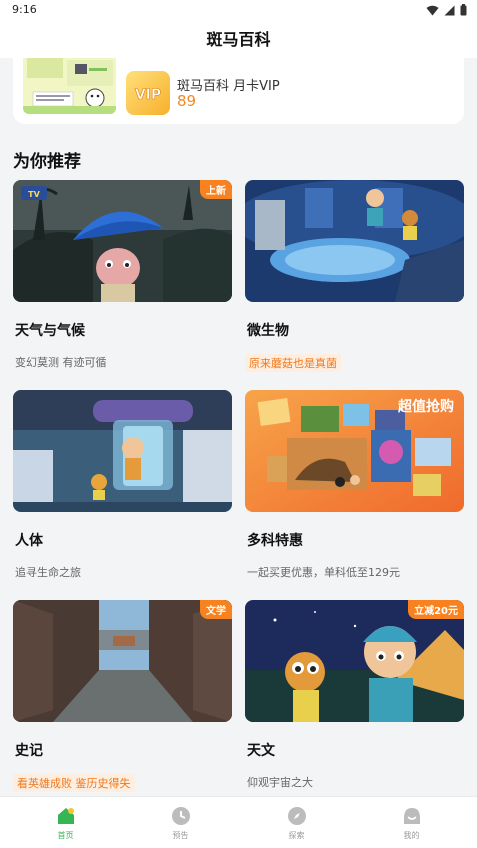  I want to click on nav-label: 探索, so click(296, 835).